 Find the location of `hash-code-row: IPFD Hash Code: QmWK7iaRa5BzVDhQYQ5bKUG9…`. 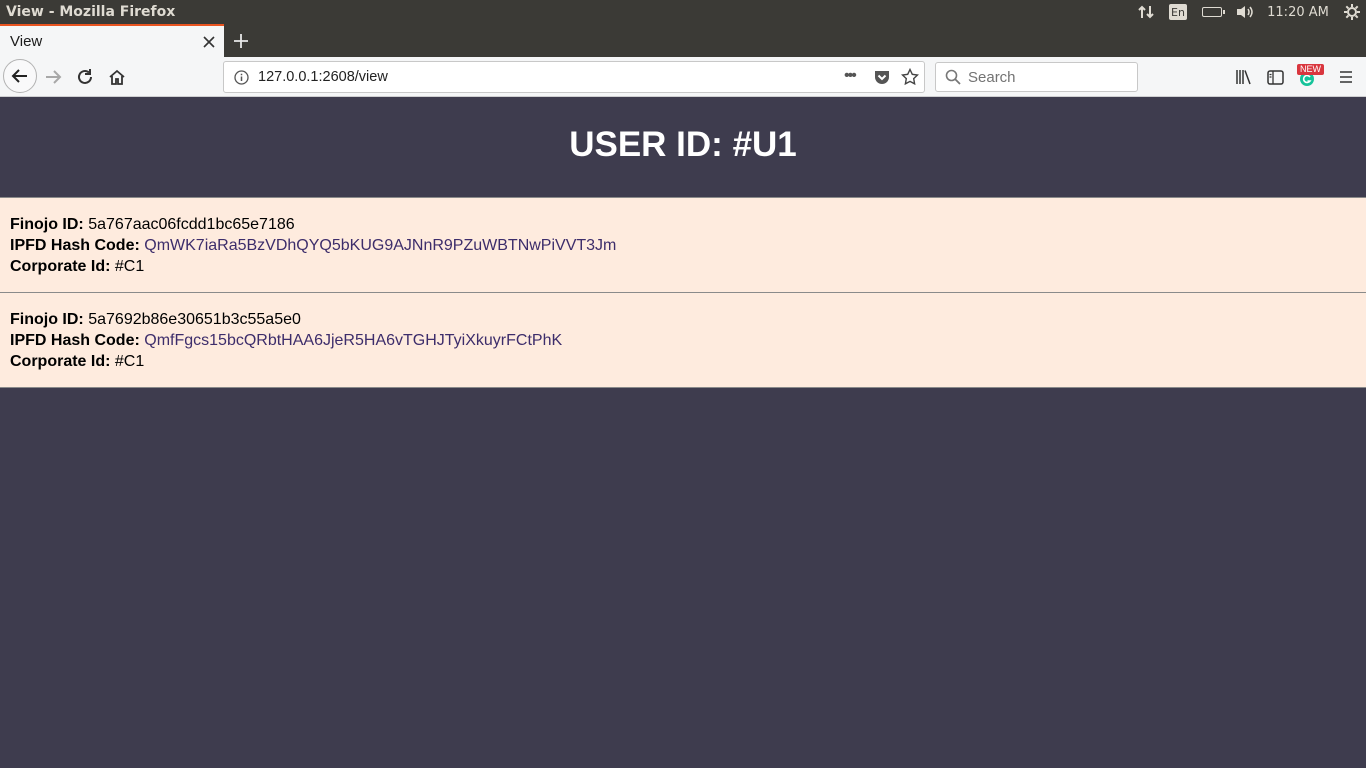

hash-code-row: IPFD Hash Code: QmWK7iaRa5BzVDhQYQ5bKUG9… is located at coordinates (683, 245).